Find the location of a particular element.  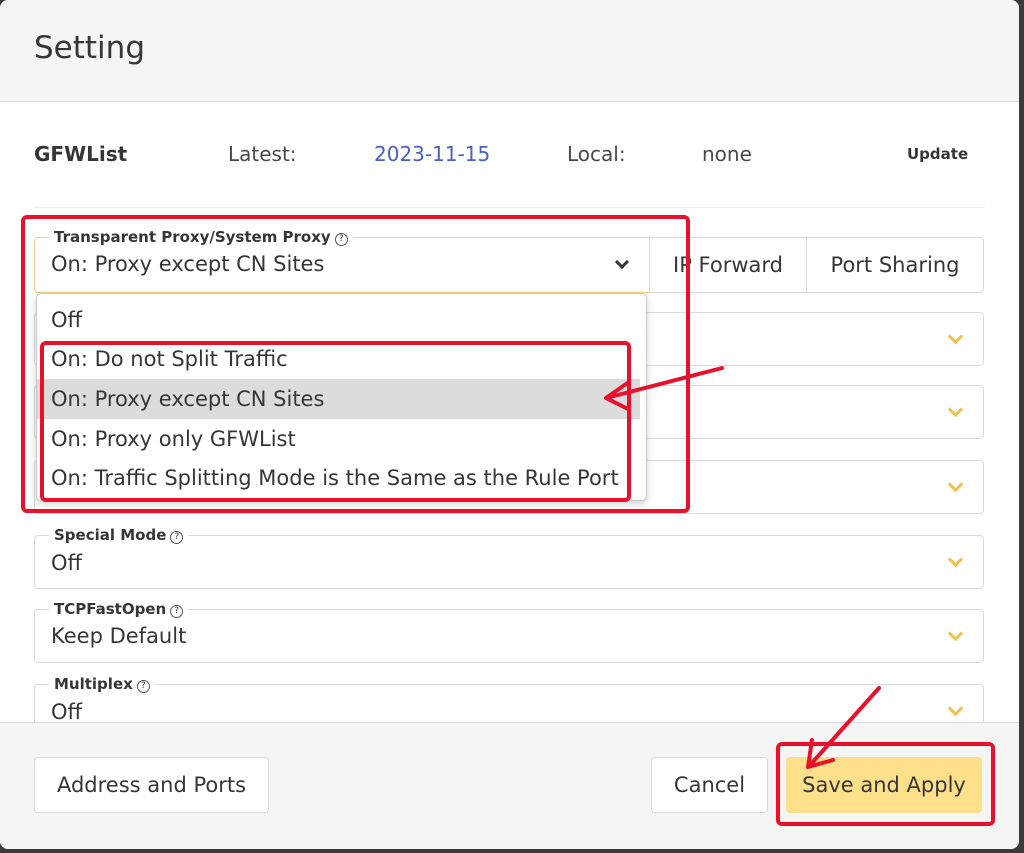

multiplex-legend: Multiplex? is located at coordinates (102, 684).